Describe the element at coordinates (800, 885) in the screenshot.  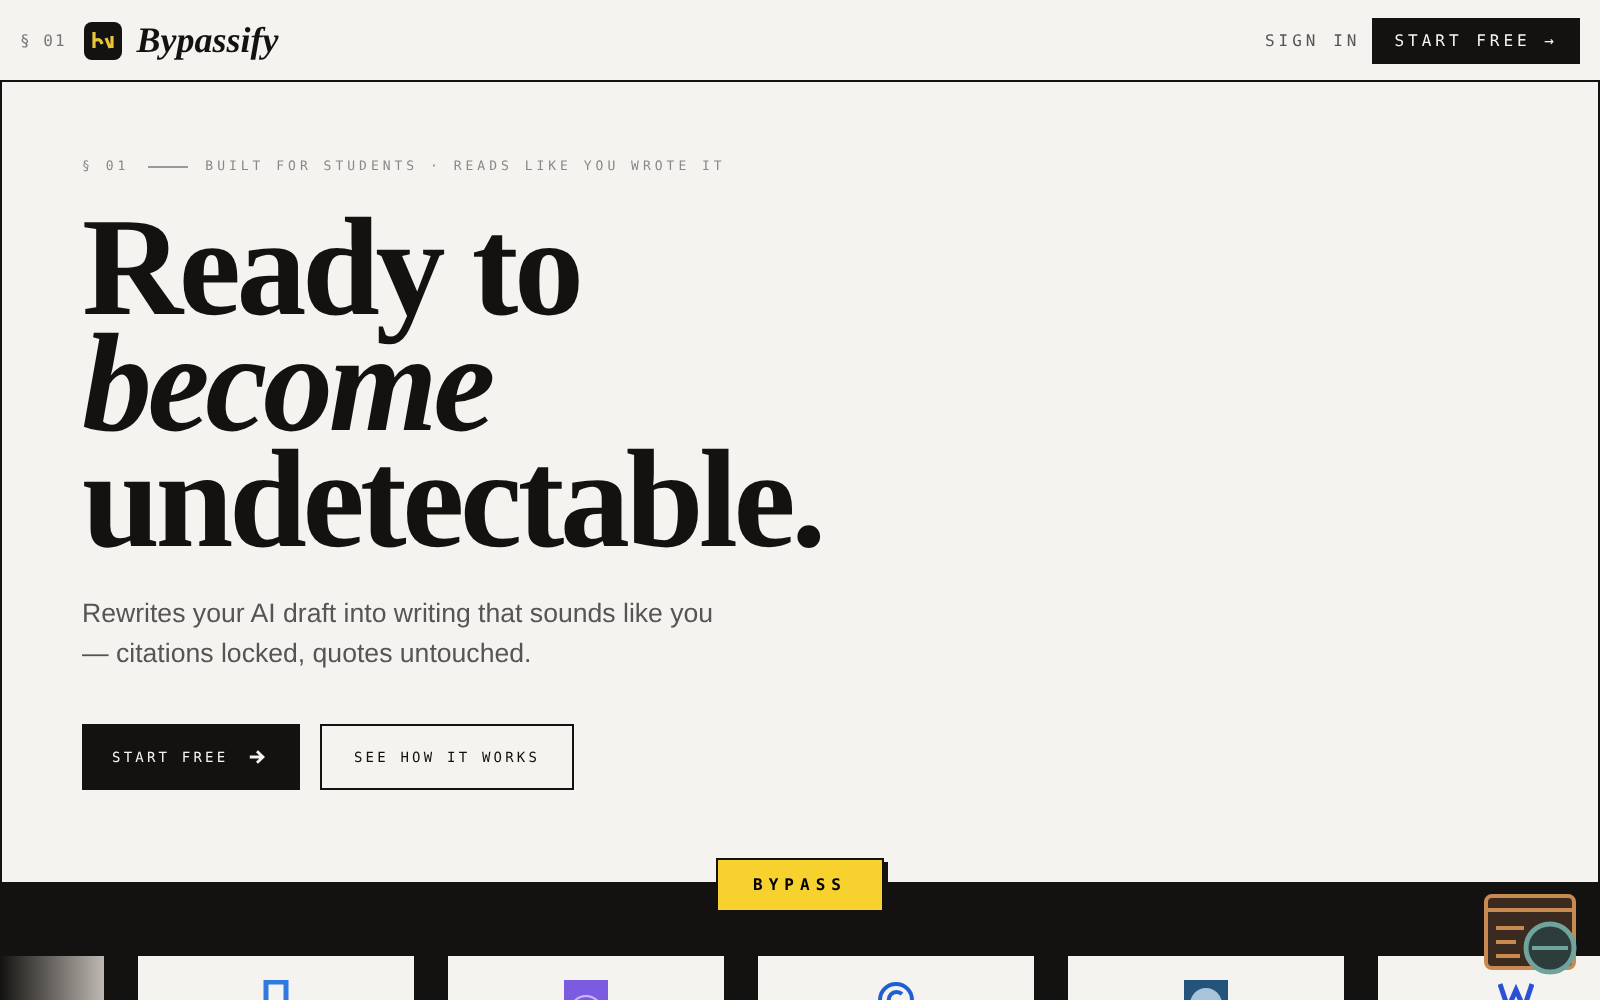
I see `bypass-badge: BYPASS` at that location.